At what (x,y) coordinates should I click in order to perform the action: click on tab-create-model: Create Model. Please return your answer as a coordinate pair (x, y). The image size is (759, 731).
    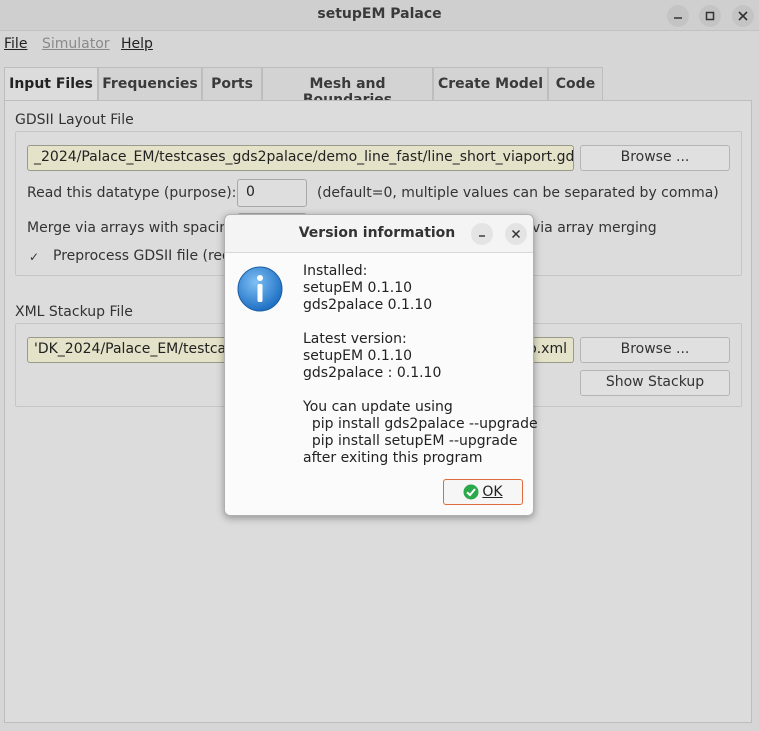
    Looking at the image, I should click on (490, 83).